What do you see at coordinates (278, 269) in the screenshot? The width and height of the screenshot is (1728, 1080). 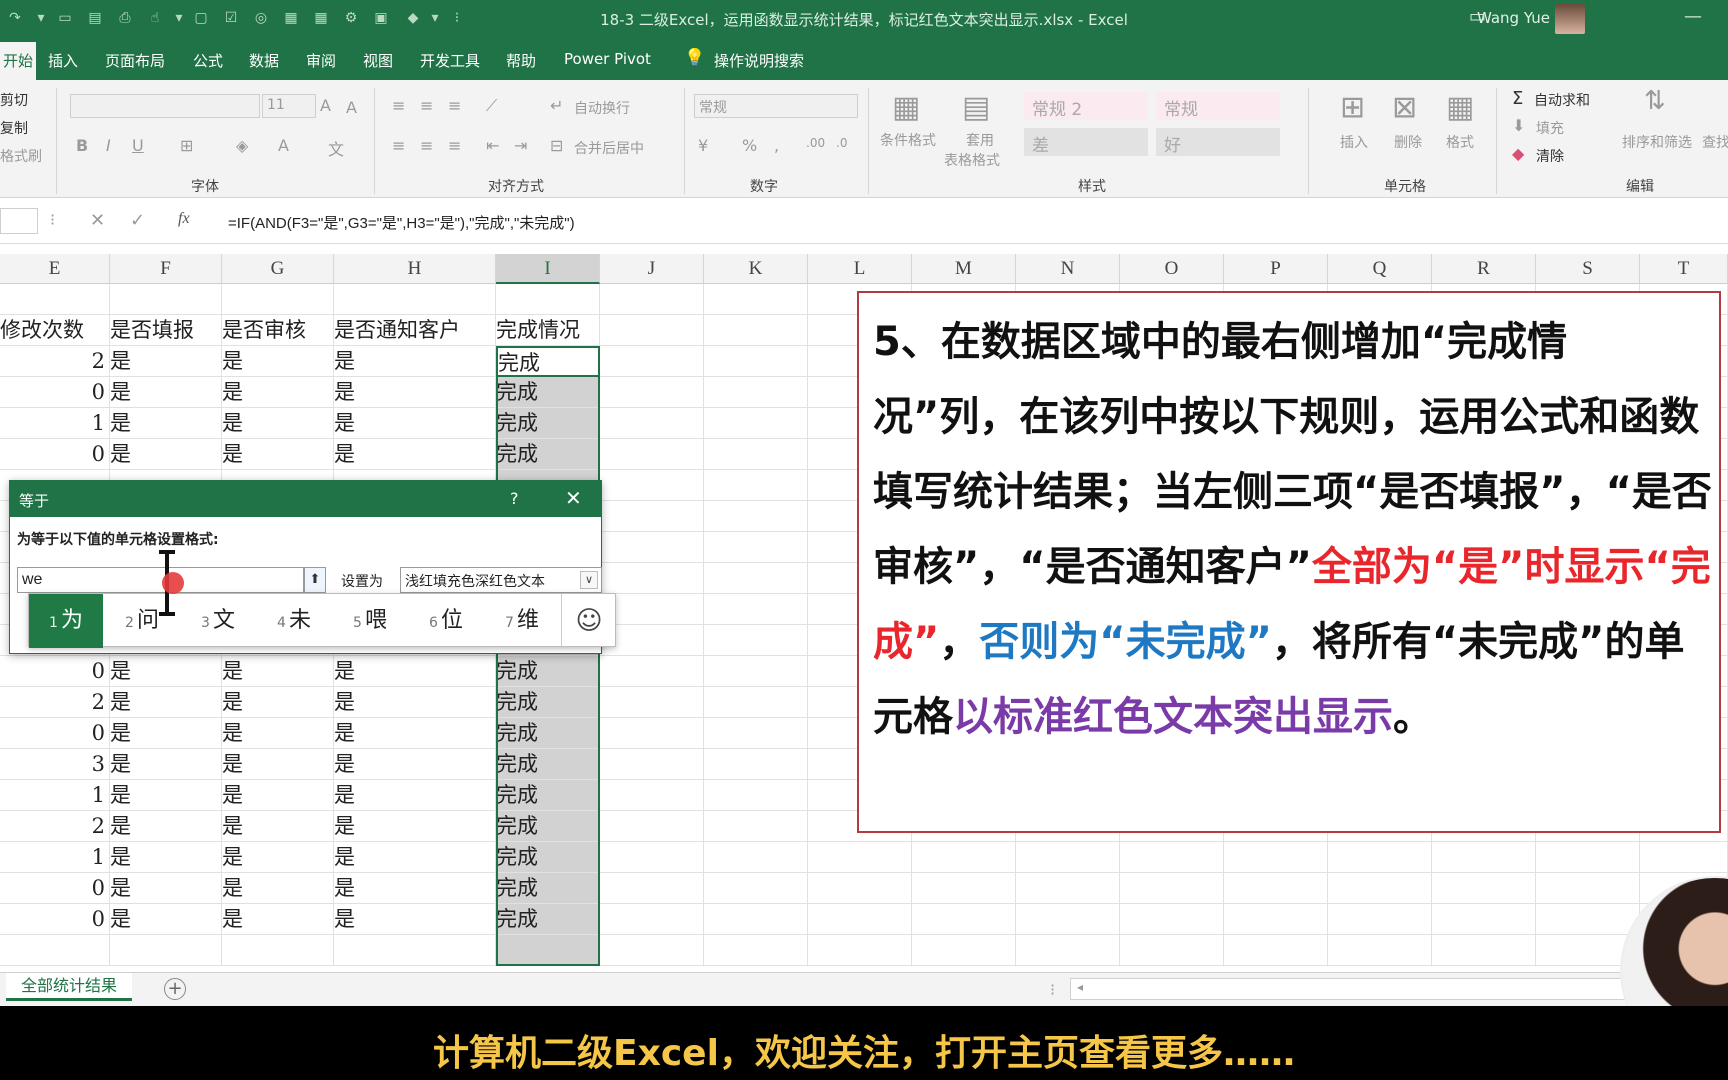 I see `column-header-g: G` at bounding box center [278, 269].